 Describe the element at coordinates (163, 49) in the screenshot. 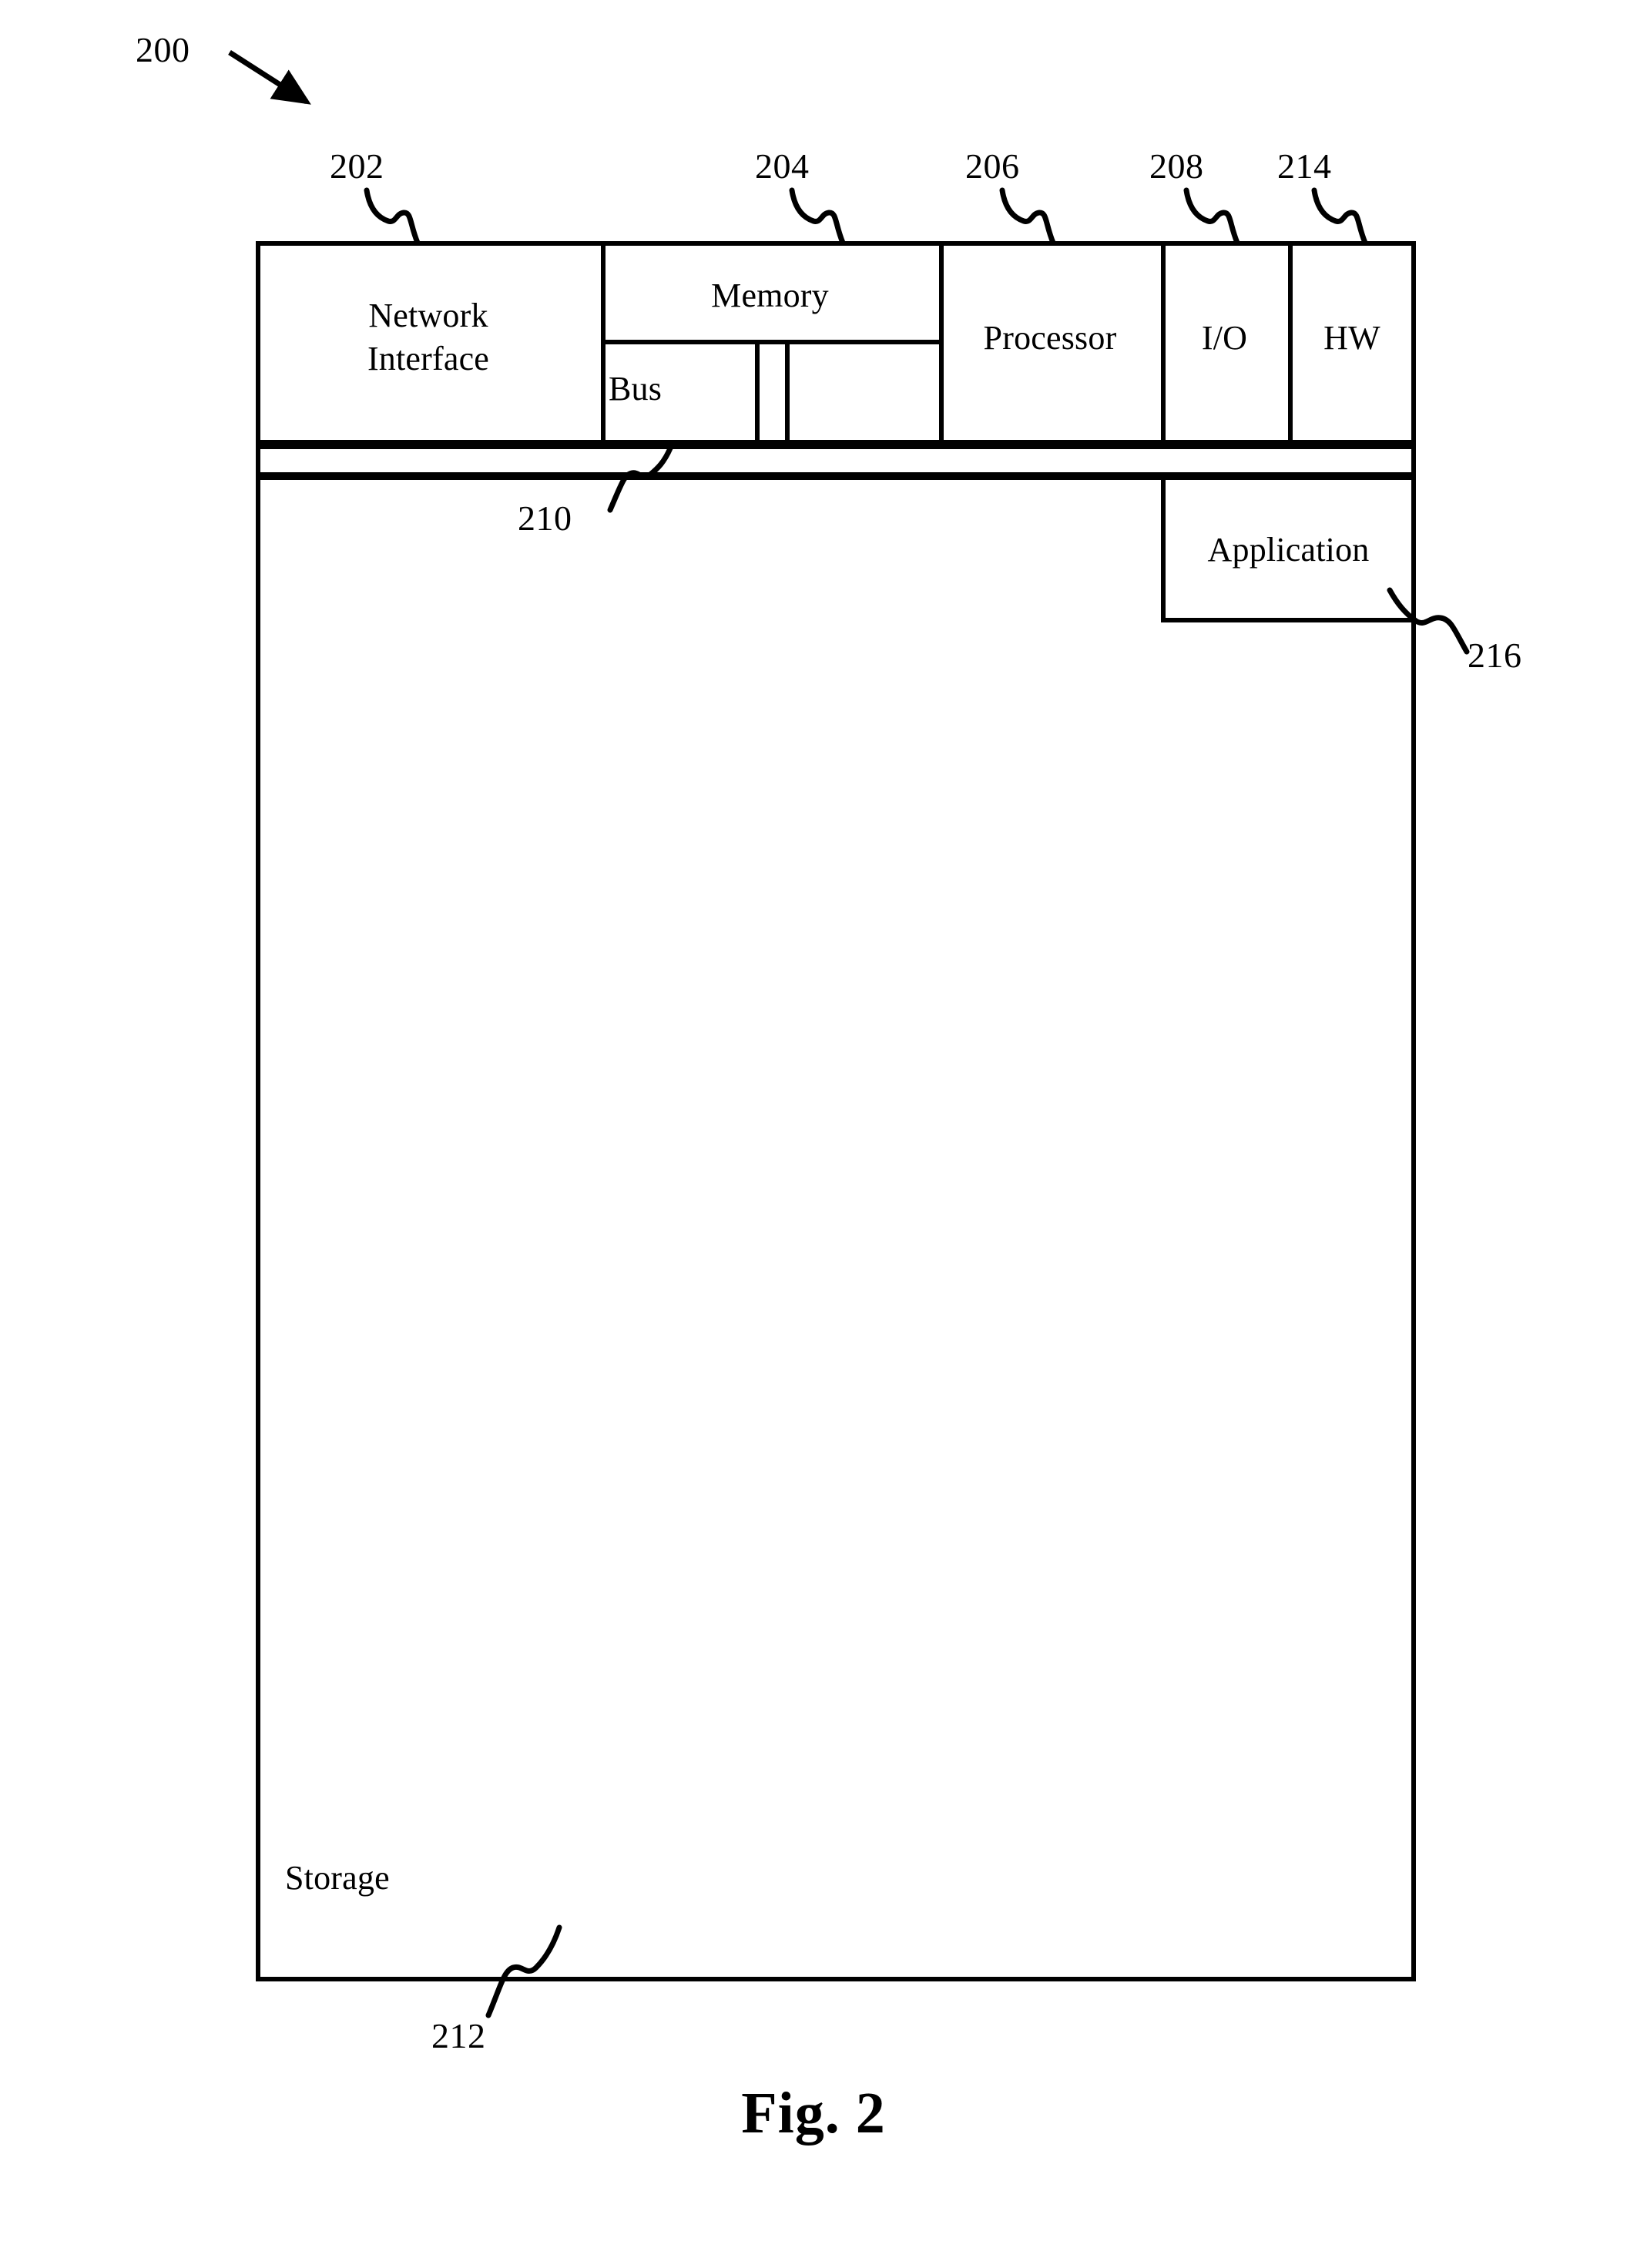

I see `ref-number-200: 200` at that location.